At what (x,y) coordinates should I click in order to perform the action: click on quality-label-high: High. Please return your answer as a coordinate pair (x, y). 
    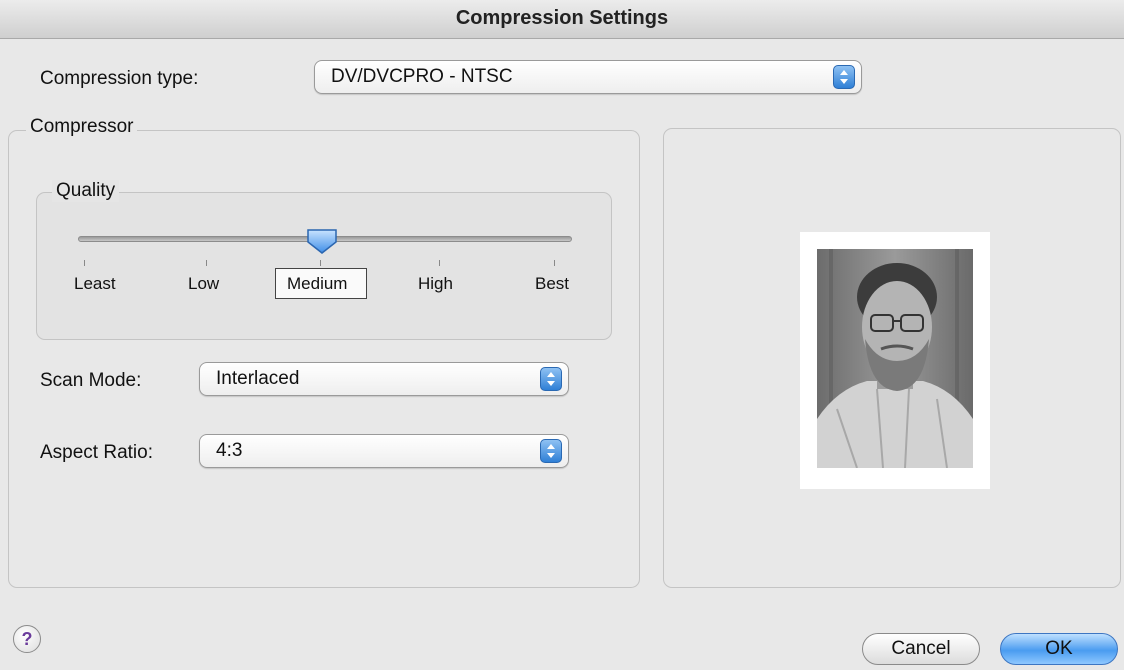
    Looking at the image, I should click on (435, 284).